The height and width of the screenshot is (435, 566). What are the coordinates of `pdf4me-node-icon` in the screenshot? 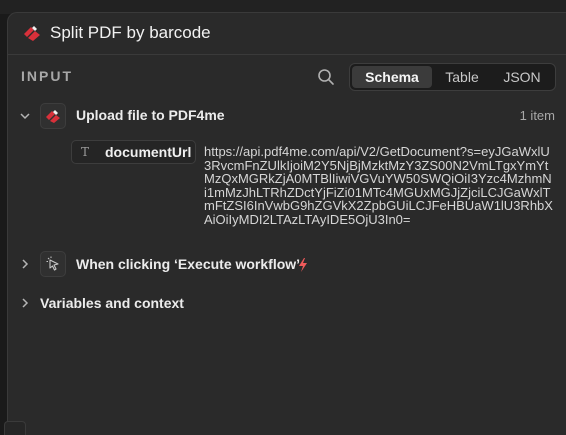 It's located at (53, 116).